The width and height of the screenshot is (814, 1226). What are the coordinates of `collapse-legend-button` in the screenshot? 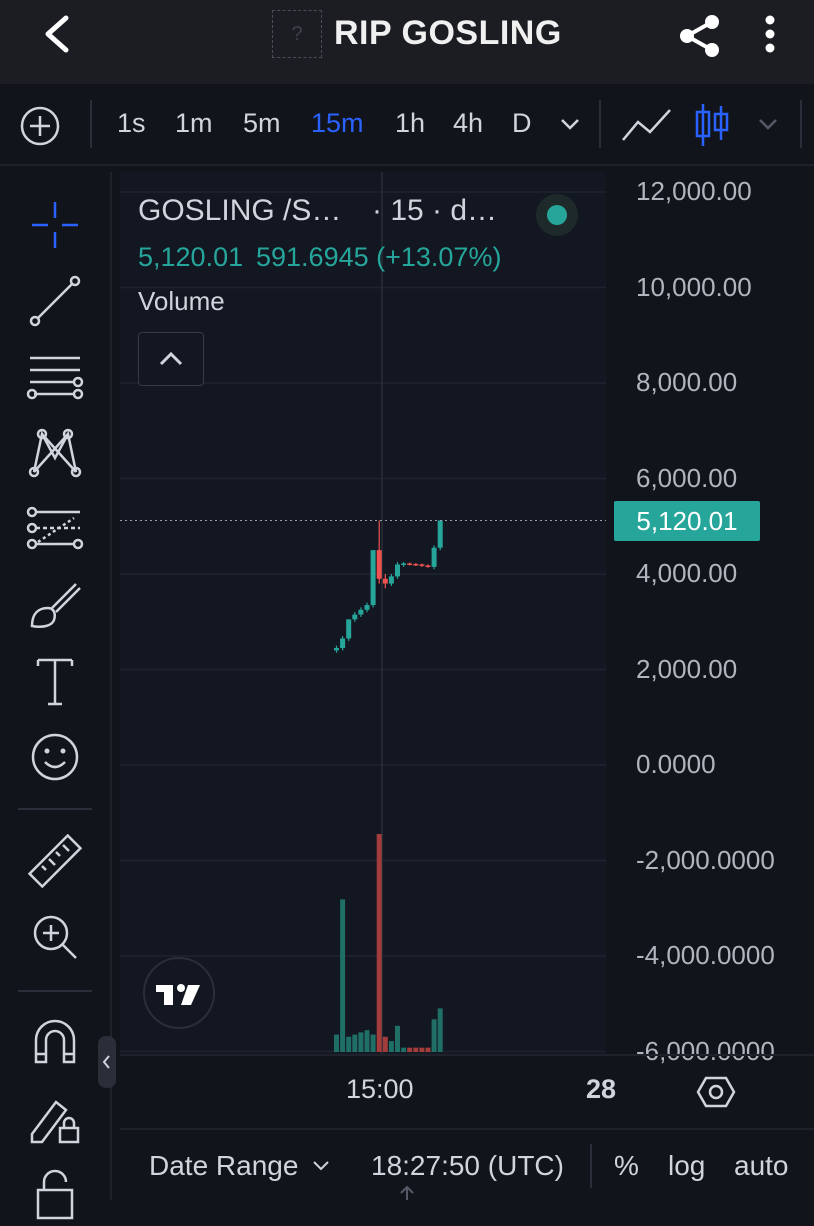 It's located at (171, 359).